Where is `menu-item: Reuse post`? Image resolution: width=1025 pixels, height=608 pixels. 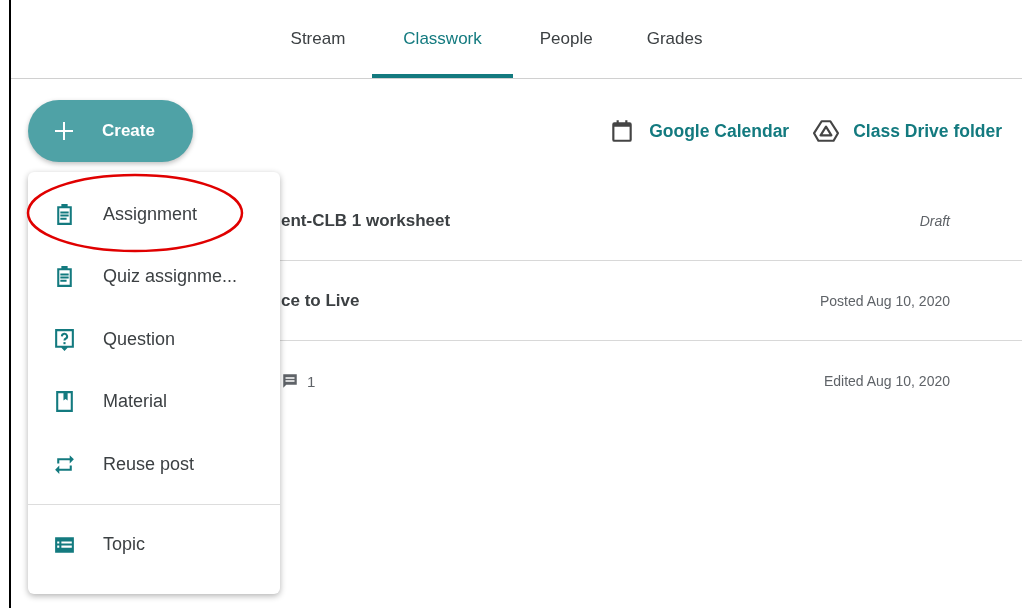 menu-item: Reuse post is located at coordinates (154, 464).